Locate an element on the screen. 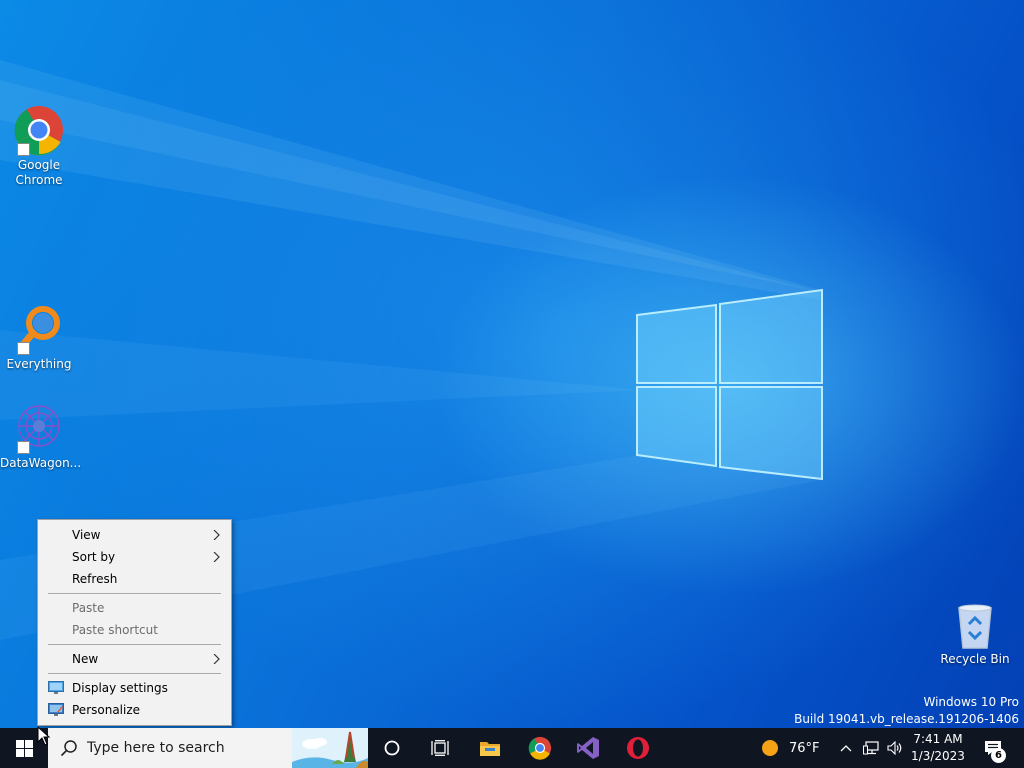 Image resolution: width=1024 pixels, height=768 pixels. desktop-icon-recycle-bin: Recycle Bin is located at coordinates (975, 634).